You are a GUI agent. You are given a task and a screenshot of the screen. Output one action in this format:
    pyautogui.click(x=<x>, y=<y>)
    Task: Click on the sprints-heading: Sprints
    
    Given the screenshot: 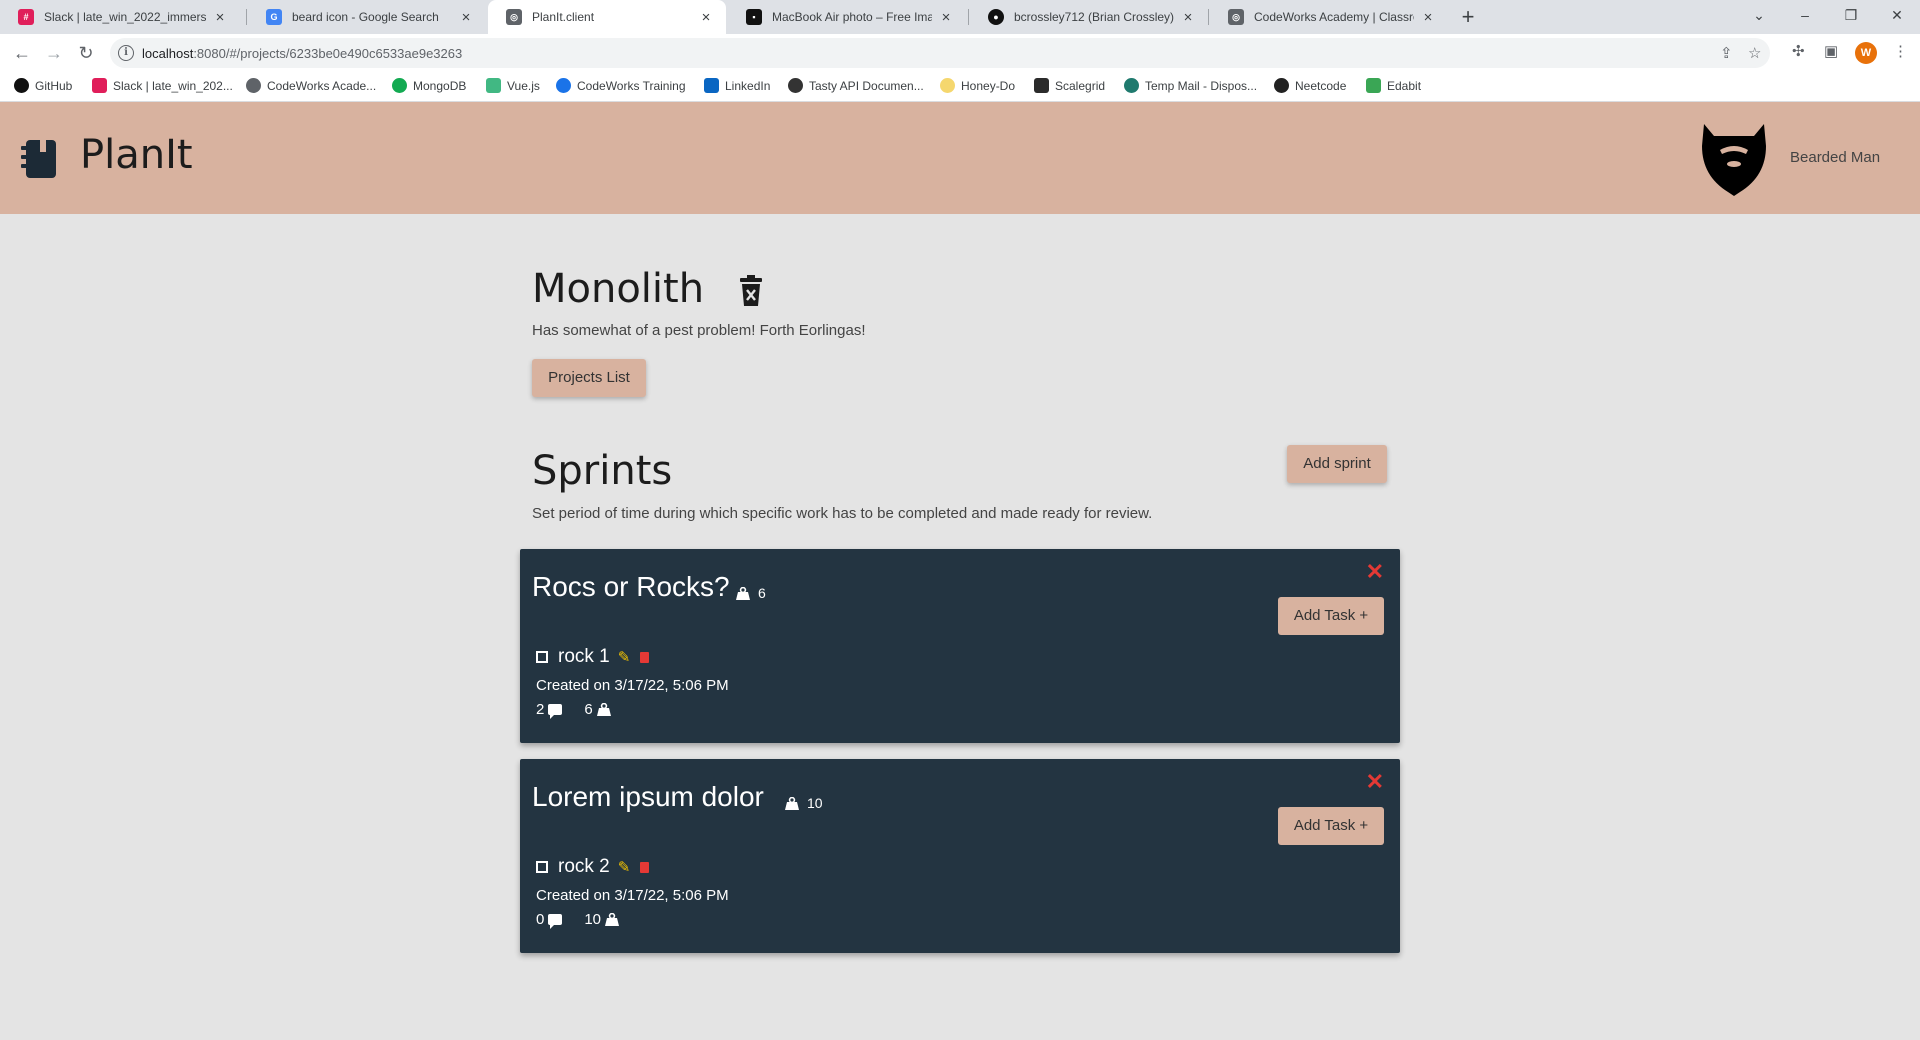 What is the action you would take?
    pyautogui.click(x=602, y=471)
    